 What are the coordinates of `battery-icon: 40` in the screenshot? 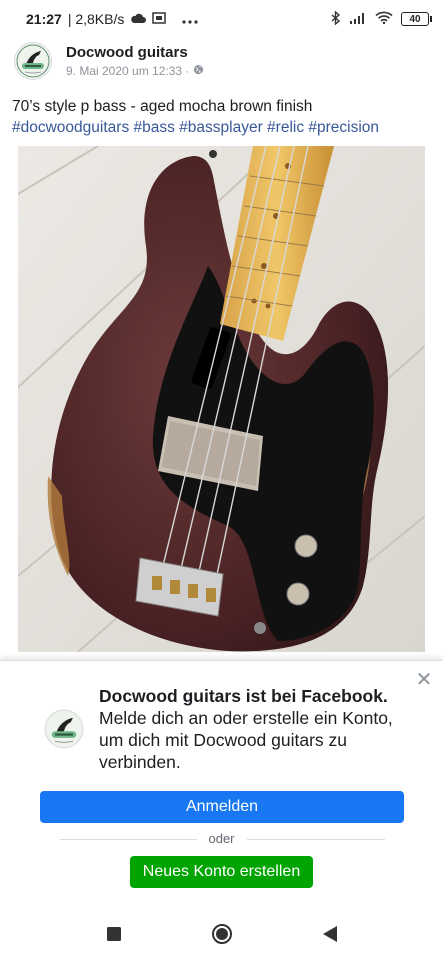 It's located at (416, 19).